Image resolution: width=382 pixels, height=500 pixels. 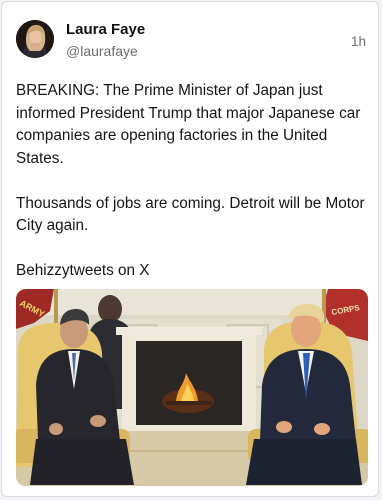 What do you see at coordinates (105, 29) in the screenshot?
I see `author-display-name: Laura Faye` at bounding box center [105, 29].